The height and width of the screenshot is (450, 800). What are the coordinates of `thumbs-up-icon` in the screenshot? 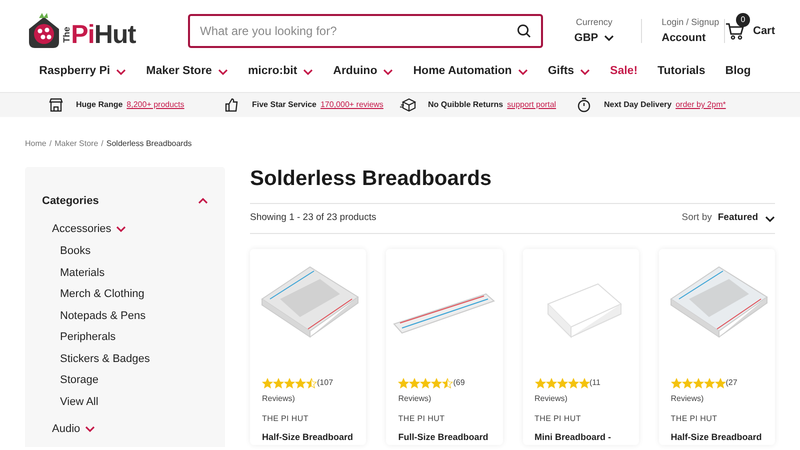 It's located at (232, 105).